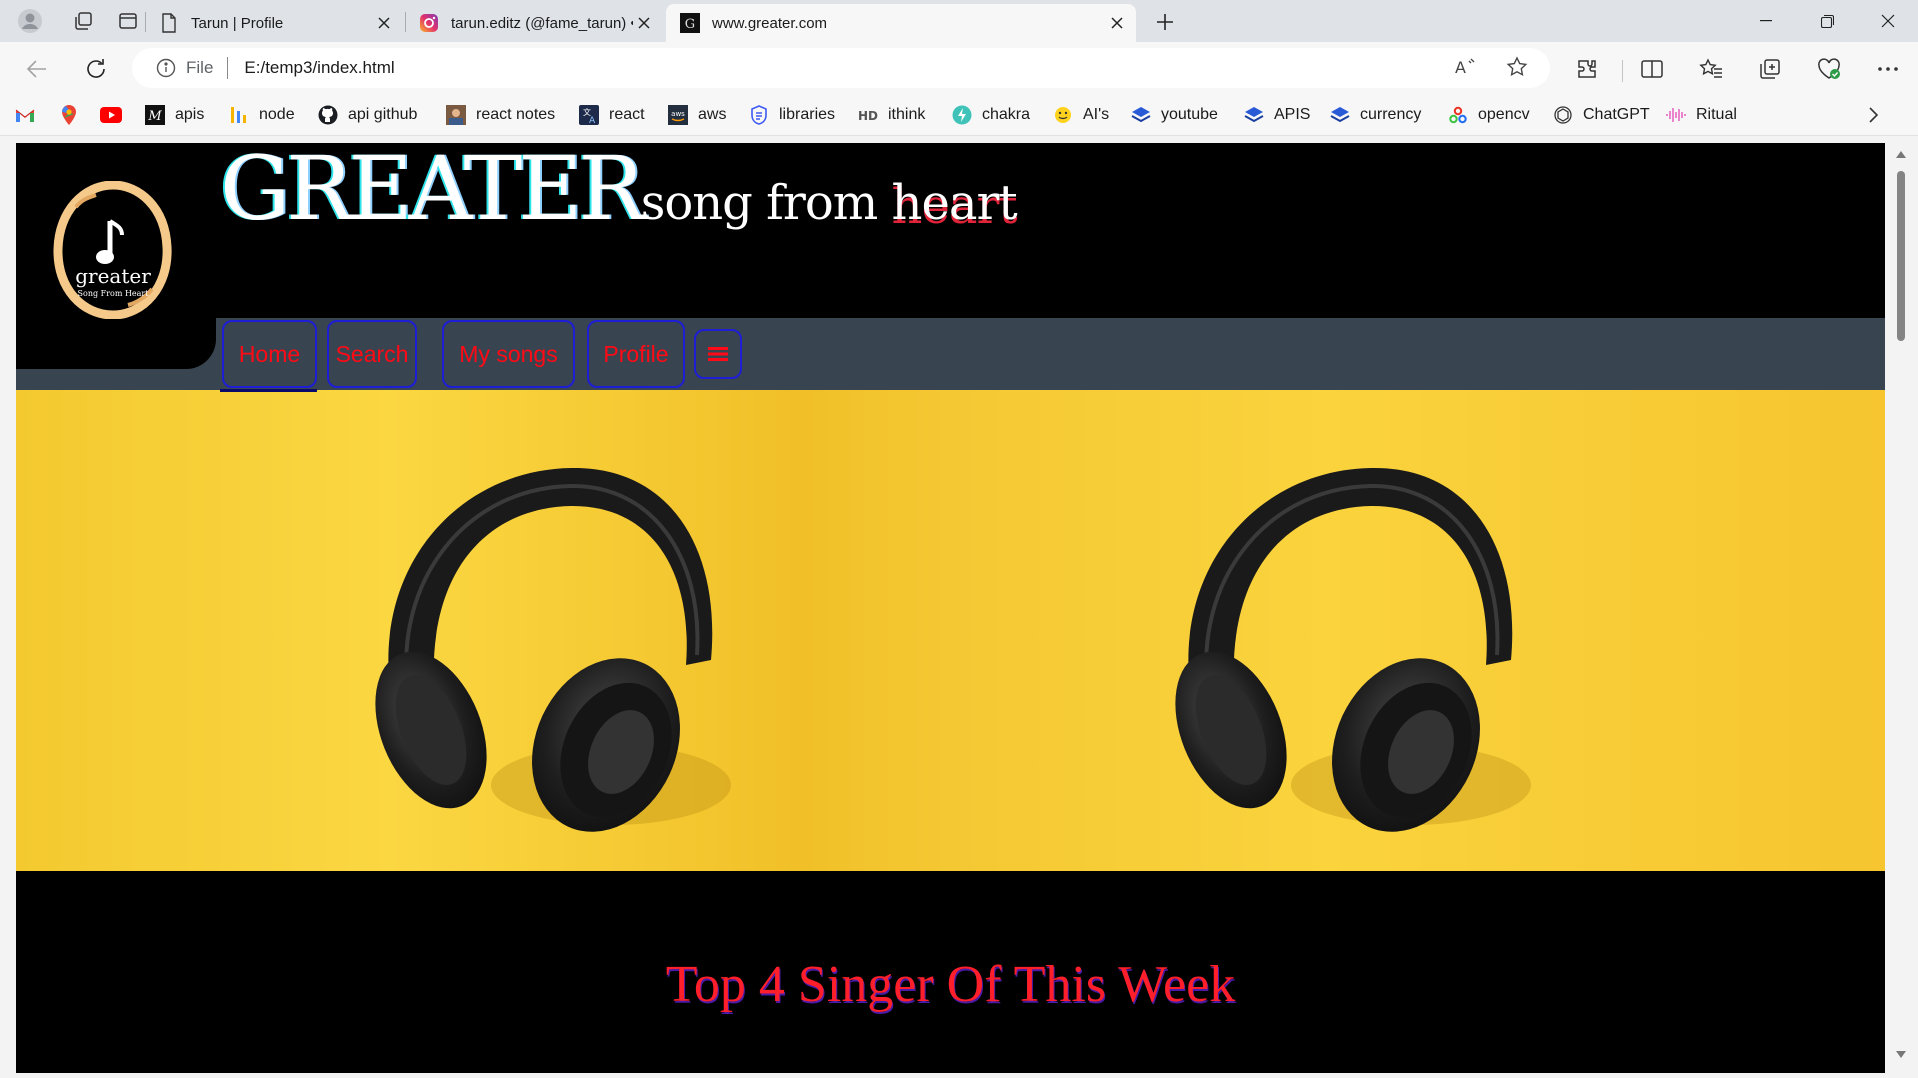  Describe the element at coordinates (69, 115) in the screenshot. I see `maps-icon` at that location.